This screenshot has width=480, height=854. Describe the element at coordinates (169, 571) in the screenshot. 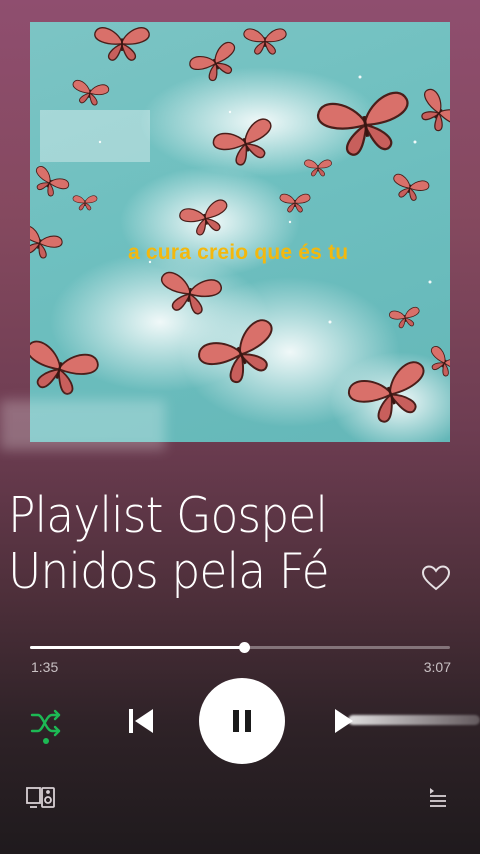

I see `track-title-line-2: Unidos pela Fé` at that location.